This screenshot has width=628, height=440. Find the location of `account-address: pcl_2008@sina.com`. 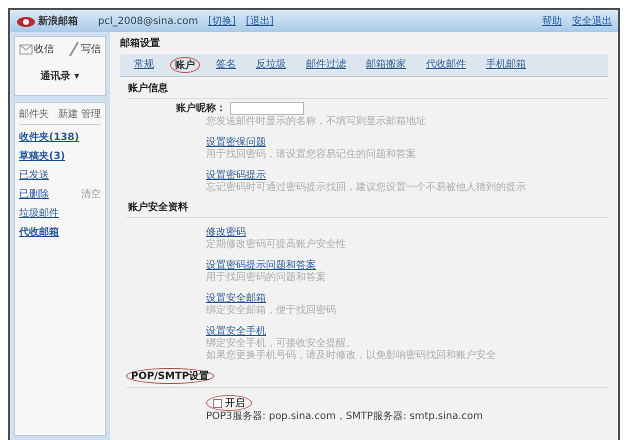

account-address: pcl_2008@sina.com is located at coordinates (148, 21).